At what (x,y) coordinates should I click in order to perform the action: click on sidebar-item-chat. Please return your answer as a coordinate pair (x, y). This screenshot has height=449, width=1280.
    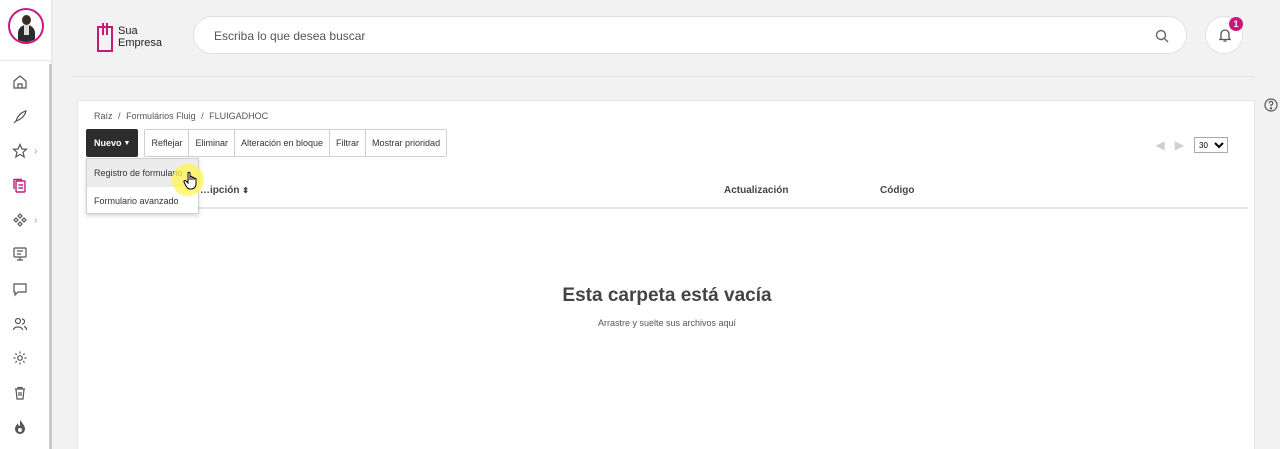
    Looking at the image, I should click on (27, 289).